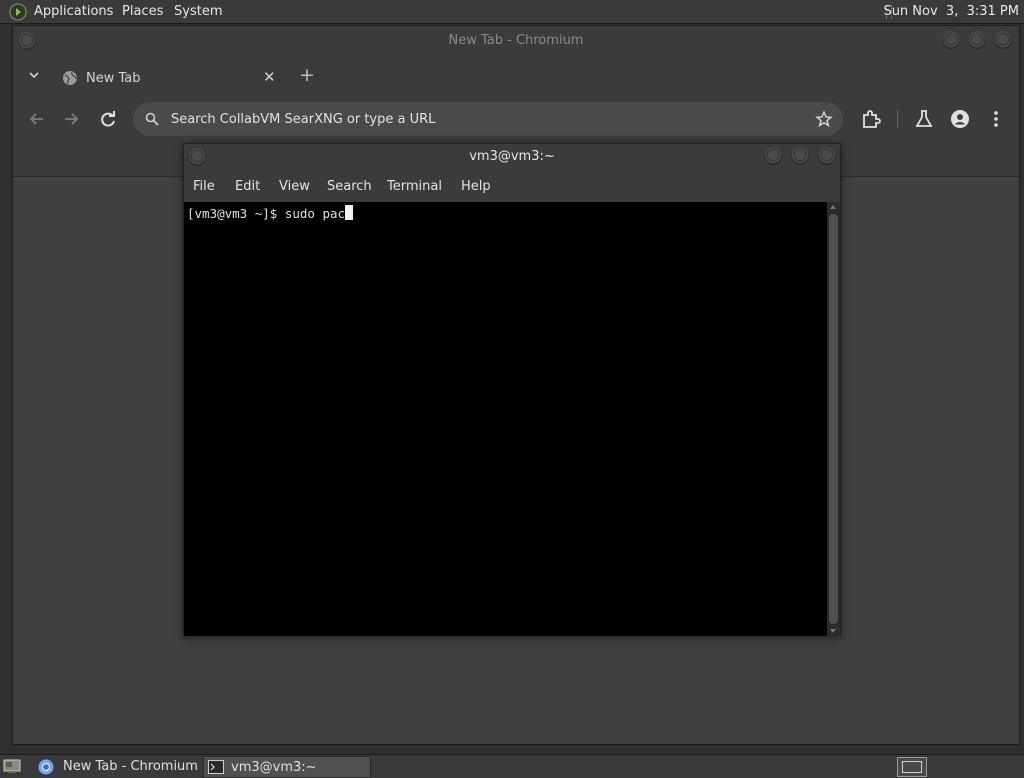 Image resolution: width=1024 pixels, height=778 pixels. What do you see at coordinates (824, 119) in the screenshot?
I see `bookmark-star-icon` at bounding box center [824, 119].